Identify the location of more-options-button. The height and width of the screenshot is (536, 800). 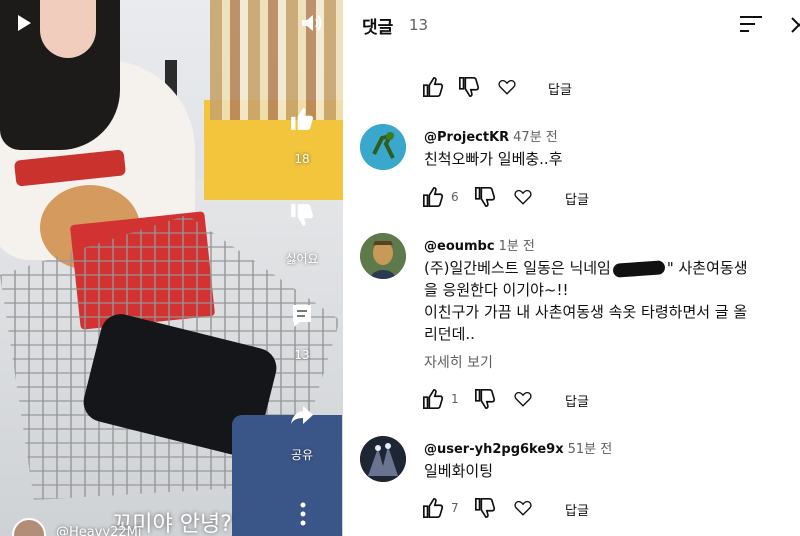
(303, 515).